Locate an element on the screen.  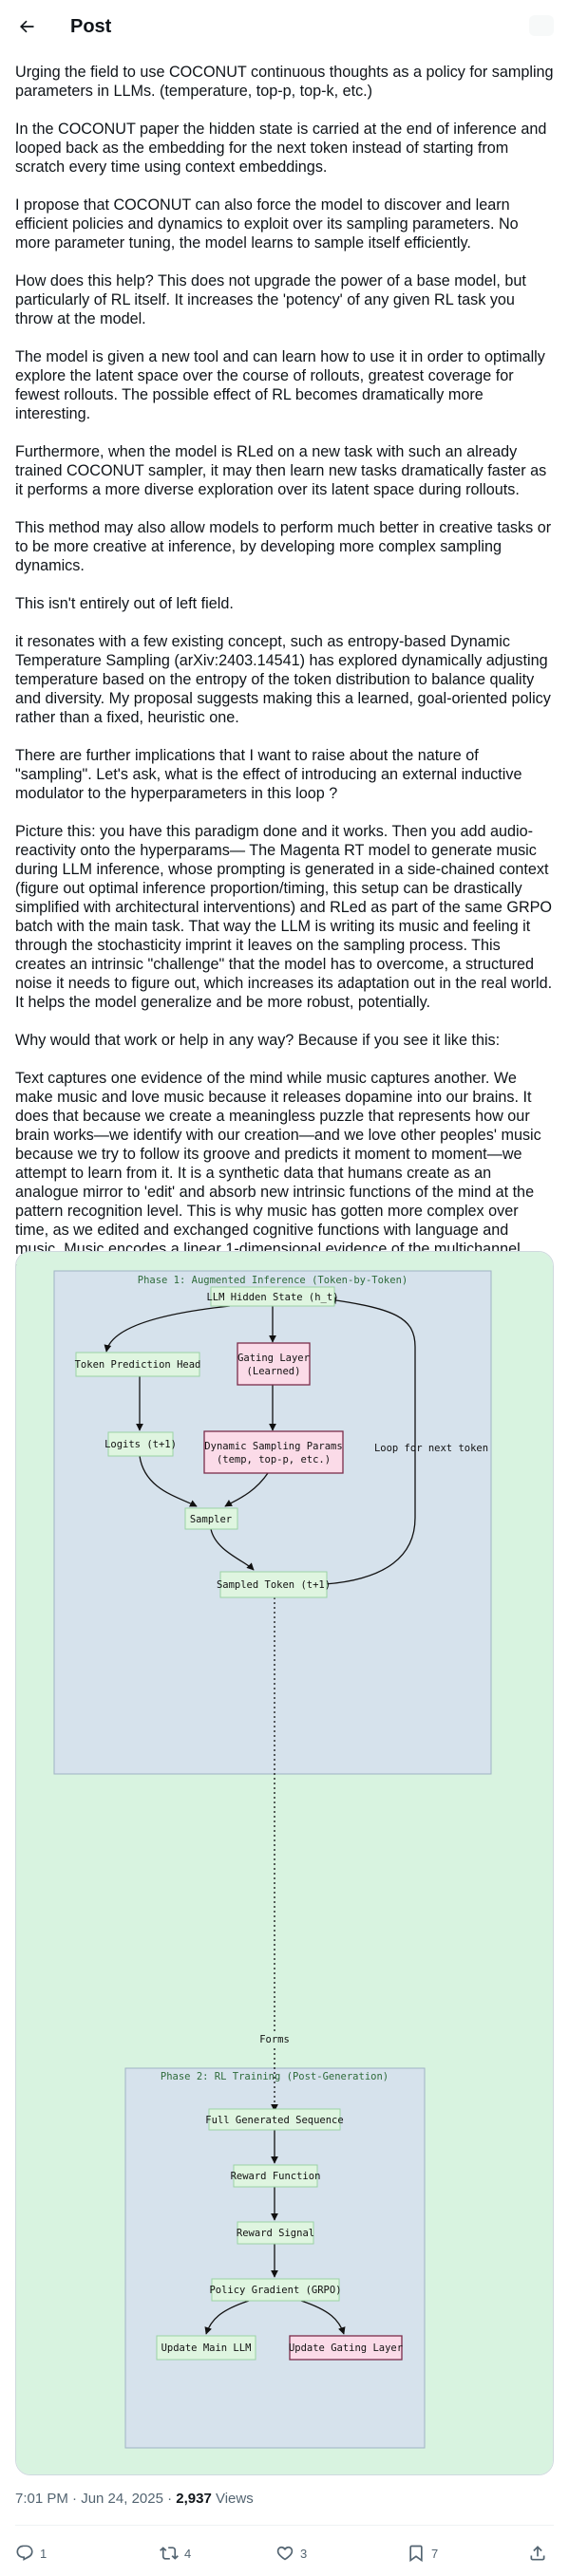
node-update-gating-label: Update Gating Layer is located at coordinates (346, 2348).